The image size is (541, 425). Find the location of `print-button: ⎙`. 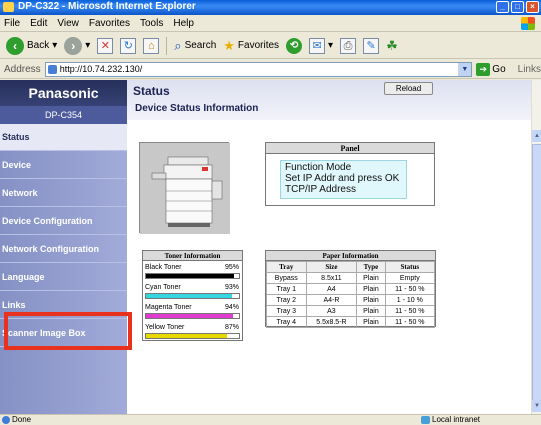

print-button: ⎙ is located at coordinates (348, 46).